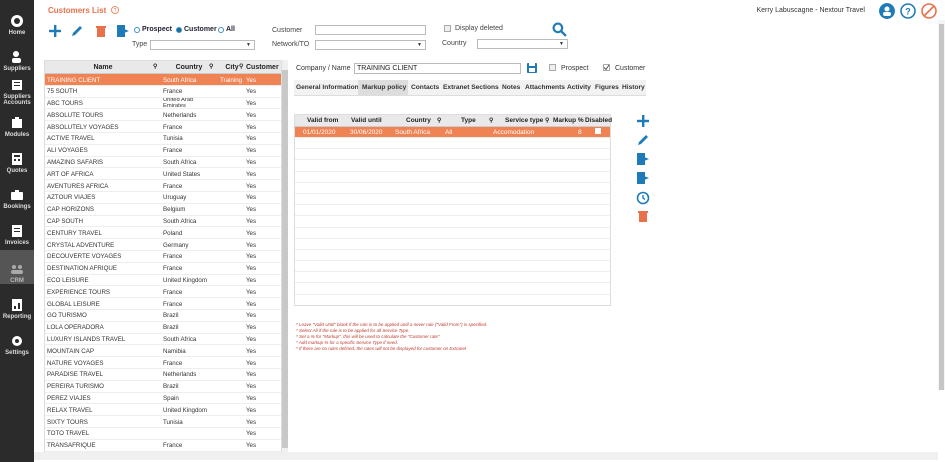 The image size is (945, 462). What do you see at coordinates (163, 245) in the screenshot?
I see `list-item: CRYSTAL ADVENTURE Germany Yes` at bounding box center [163, 245].